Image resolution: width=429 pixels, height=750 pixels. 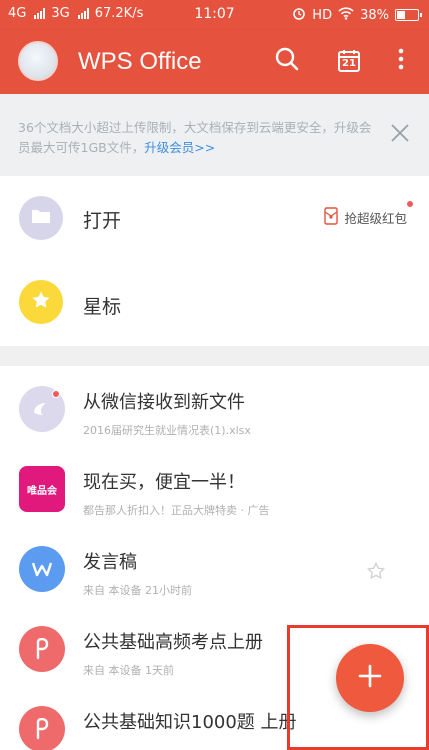 I want to click on close-icon, so click(x=400, y=136).